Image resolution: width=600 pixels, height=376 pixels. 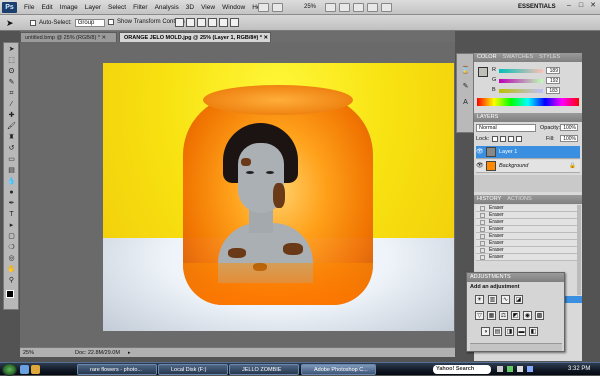 What do you see at coordinates (190, 7) in the screenshot?
I see `menu-3d: 3D` at bounding box center [190, 7].